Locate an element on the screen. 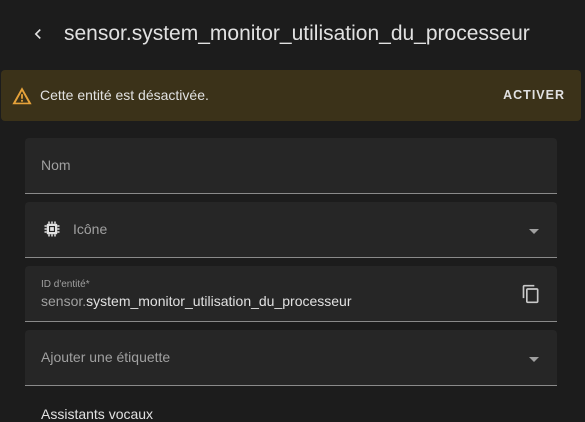 The height and width of the screenshot is (422, 585). disabled-entity-alert: Cette entité est désactivée. ACTIVER is located at coordinates (291, 95).